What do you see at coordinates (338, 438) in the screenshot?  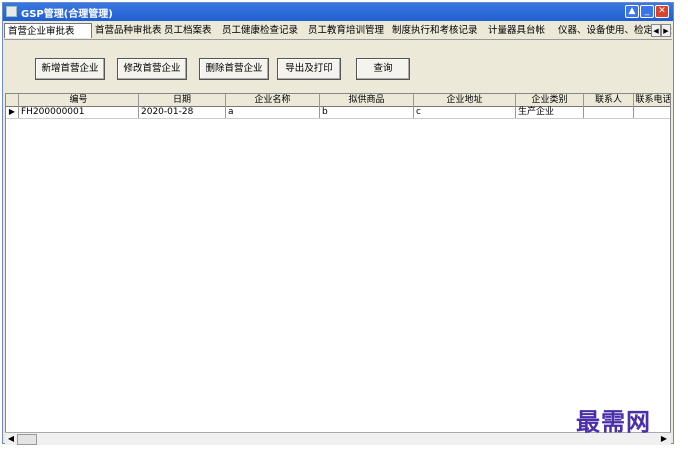 I see `horizontal-scrollbar: ◀ ▶` at bounding box center [338, 438].